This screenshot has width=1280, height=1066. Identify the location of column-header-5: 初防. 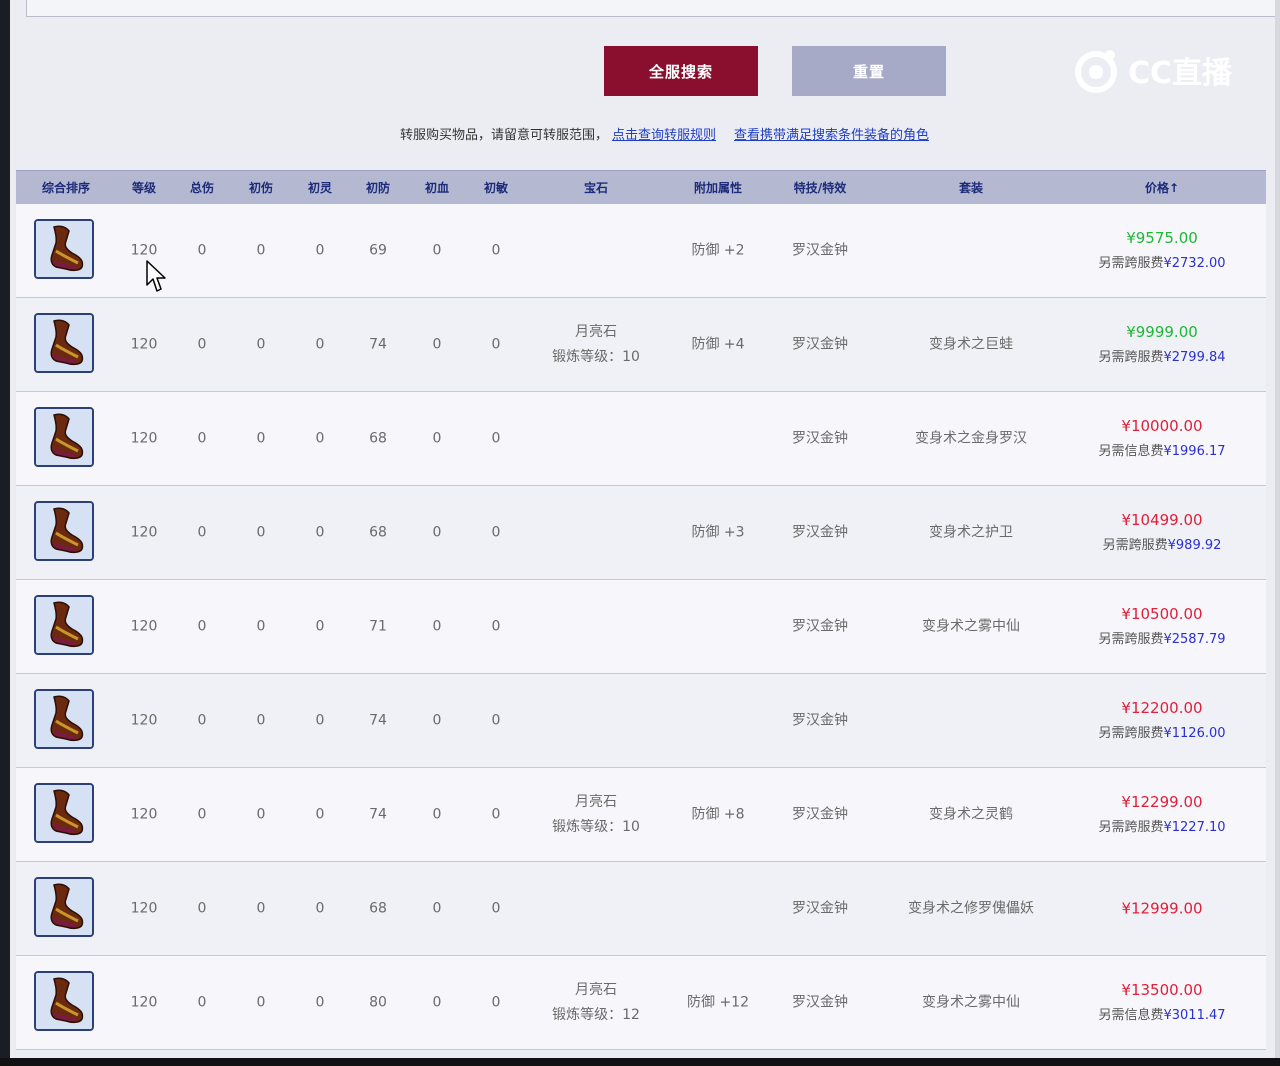
(378, 188).